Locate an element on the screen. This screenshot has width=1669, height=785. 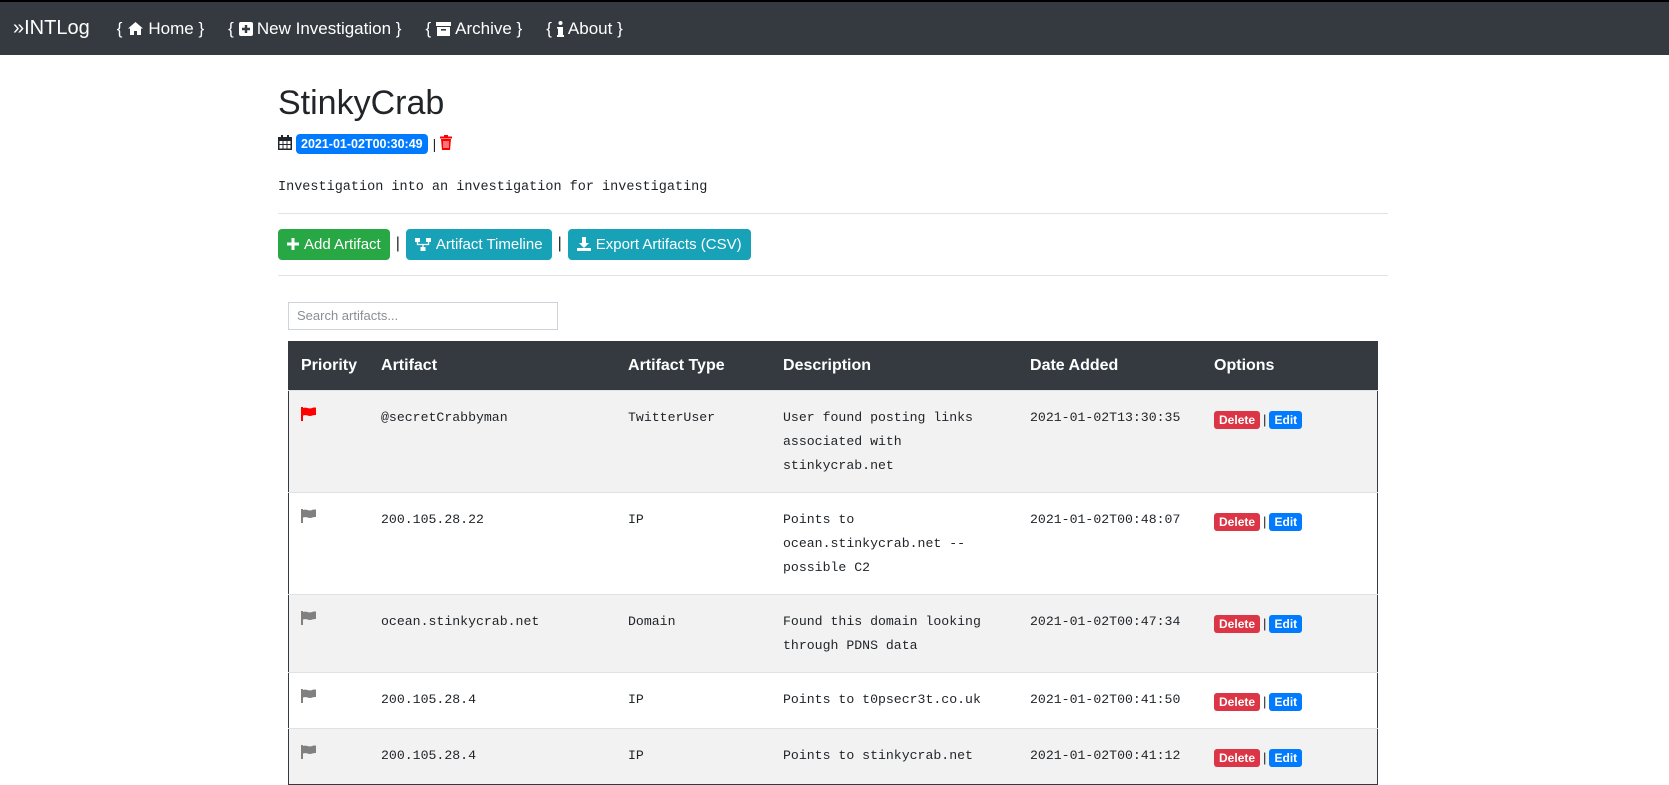
search-input is located at coordinates (423, 315).